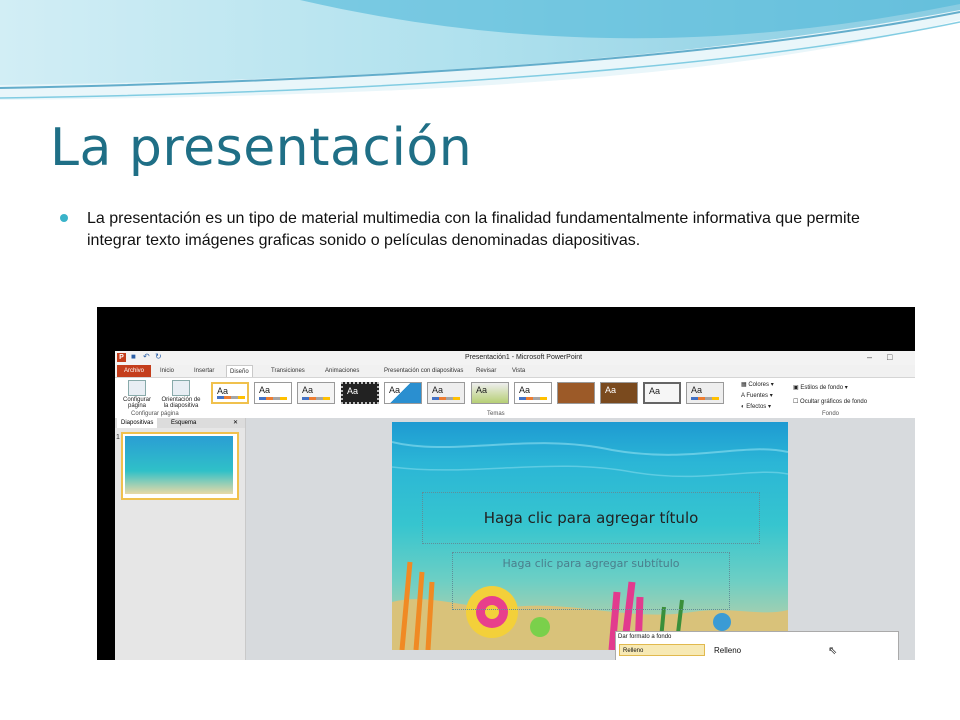 The height and width of the screenshot is (720, 960). Describe the element at coordinates (831, 414) in the screenshot. I see `group-label-fondo: Fondo` at that location.